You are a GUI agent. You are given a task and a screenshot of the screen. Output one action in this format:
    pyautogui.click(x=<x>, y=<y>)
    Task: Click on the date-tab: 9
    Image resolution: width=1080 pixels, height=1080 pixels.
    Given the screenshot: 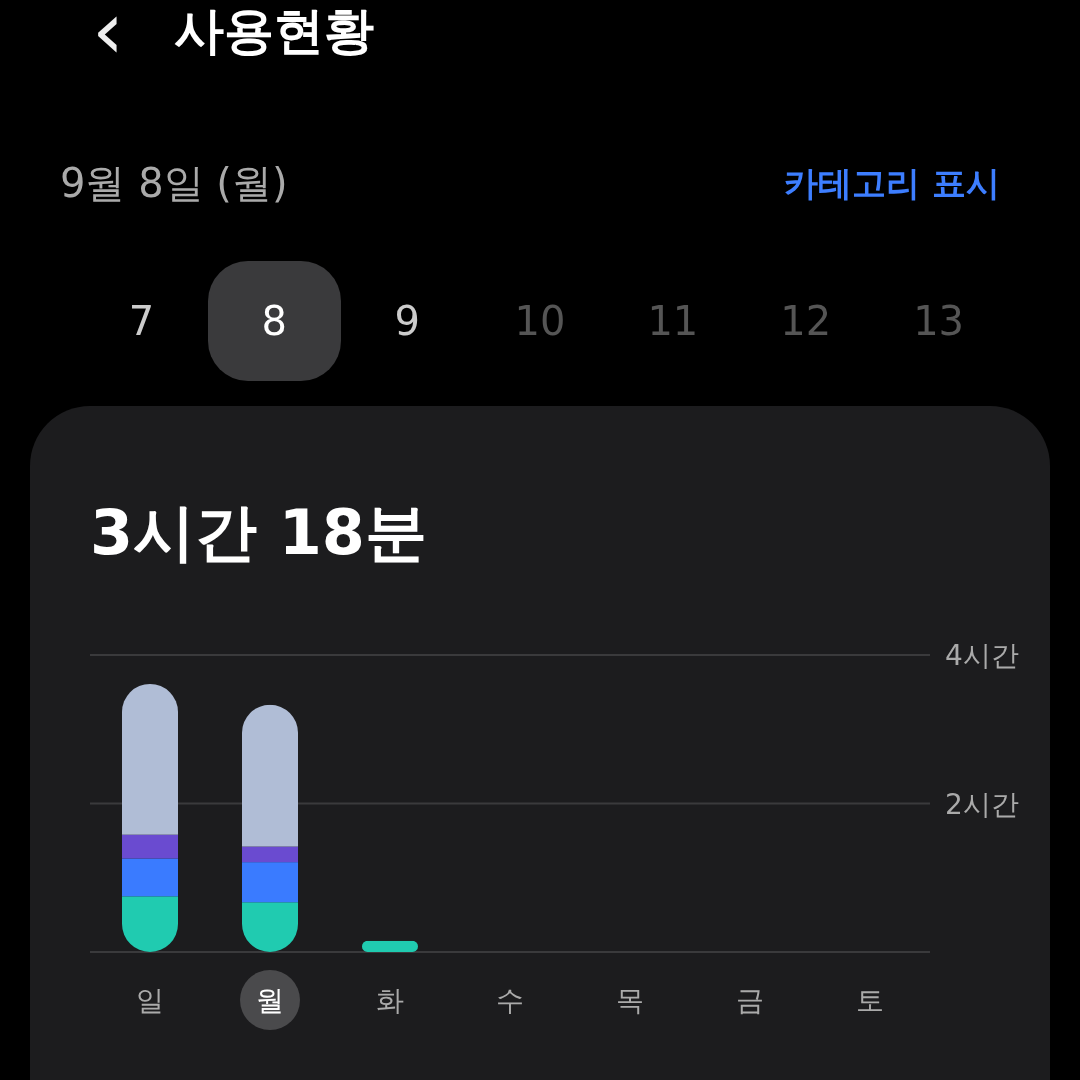 What is the action you would take?
    pyautogui.click(x=407, y=321)
    